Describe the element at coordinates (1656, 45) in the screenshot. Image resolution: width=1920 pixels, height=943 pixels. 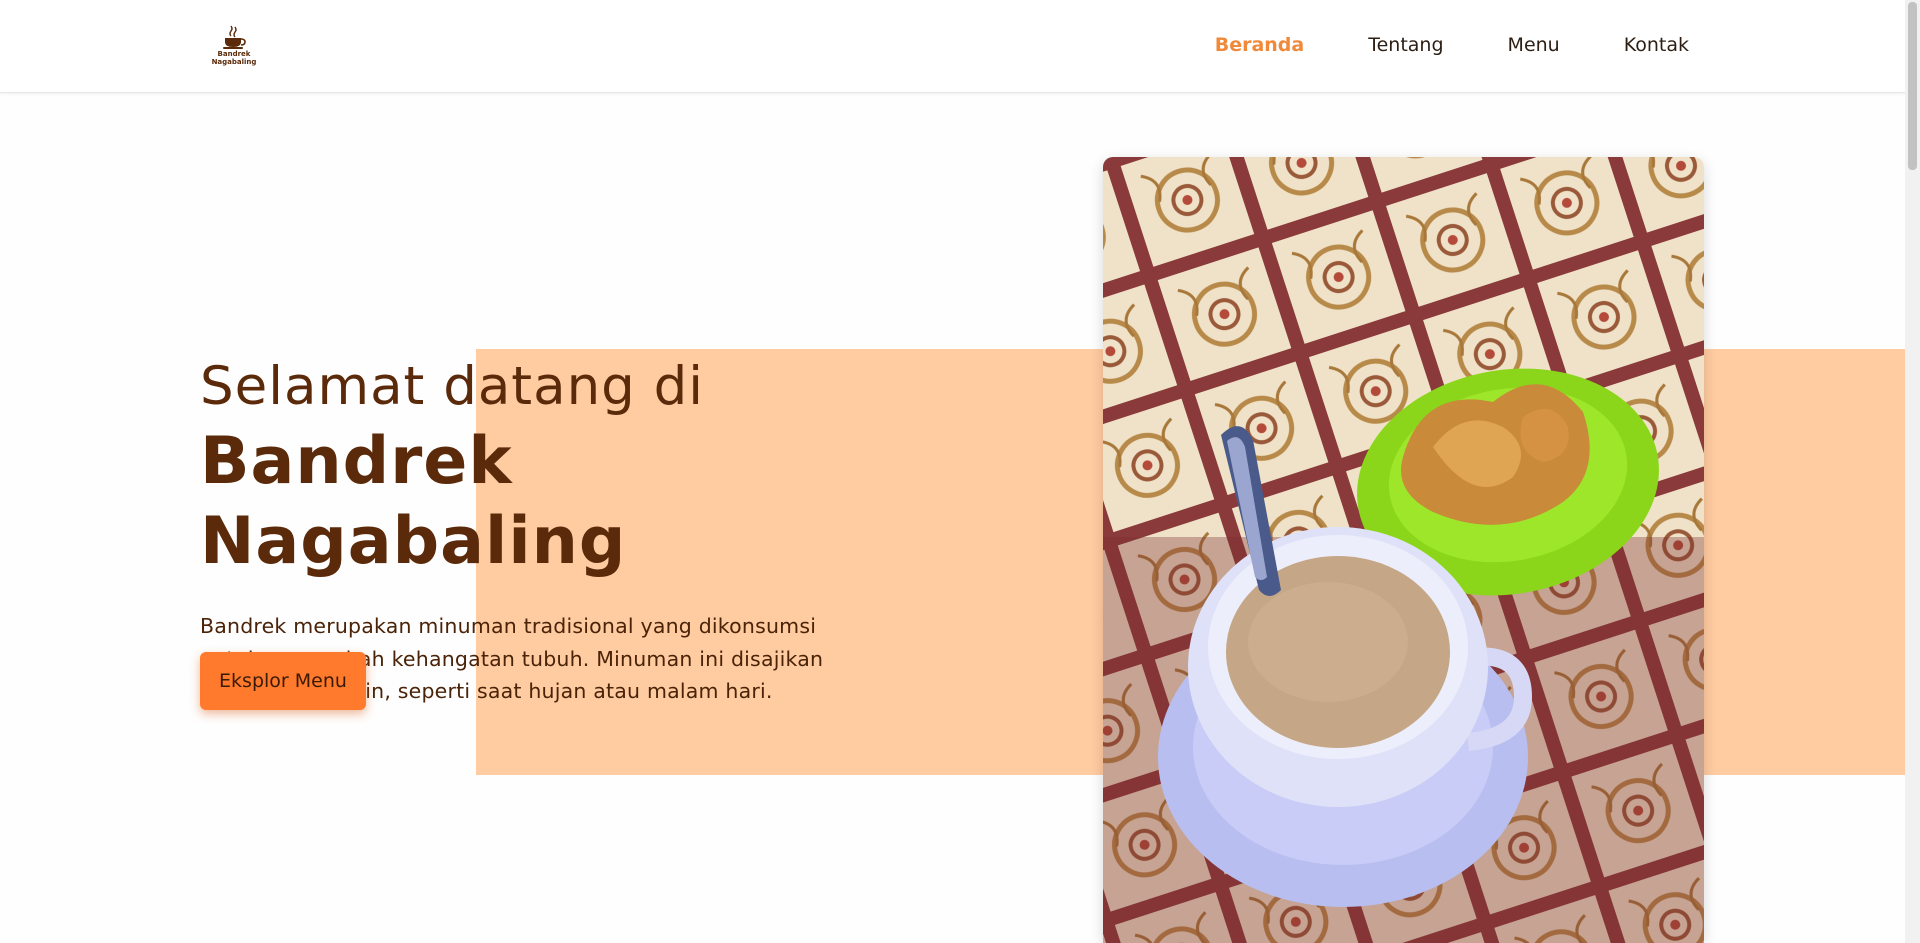
I see `nav-item-kontak: Kontak` at that location.